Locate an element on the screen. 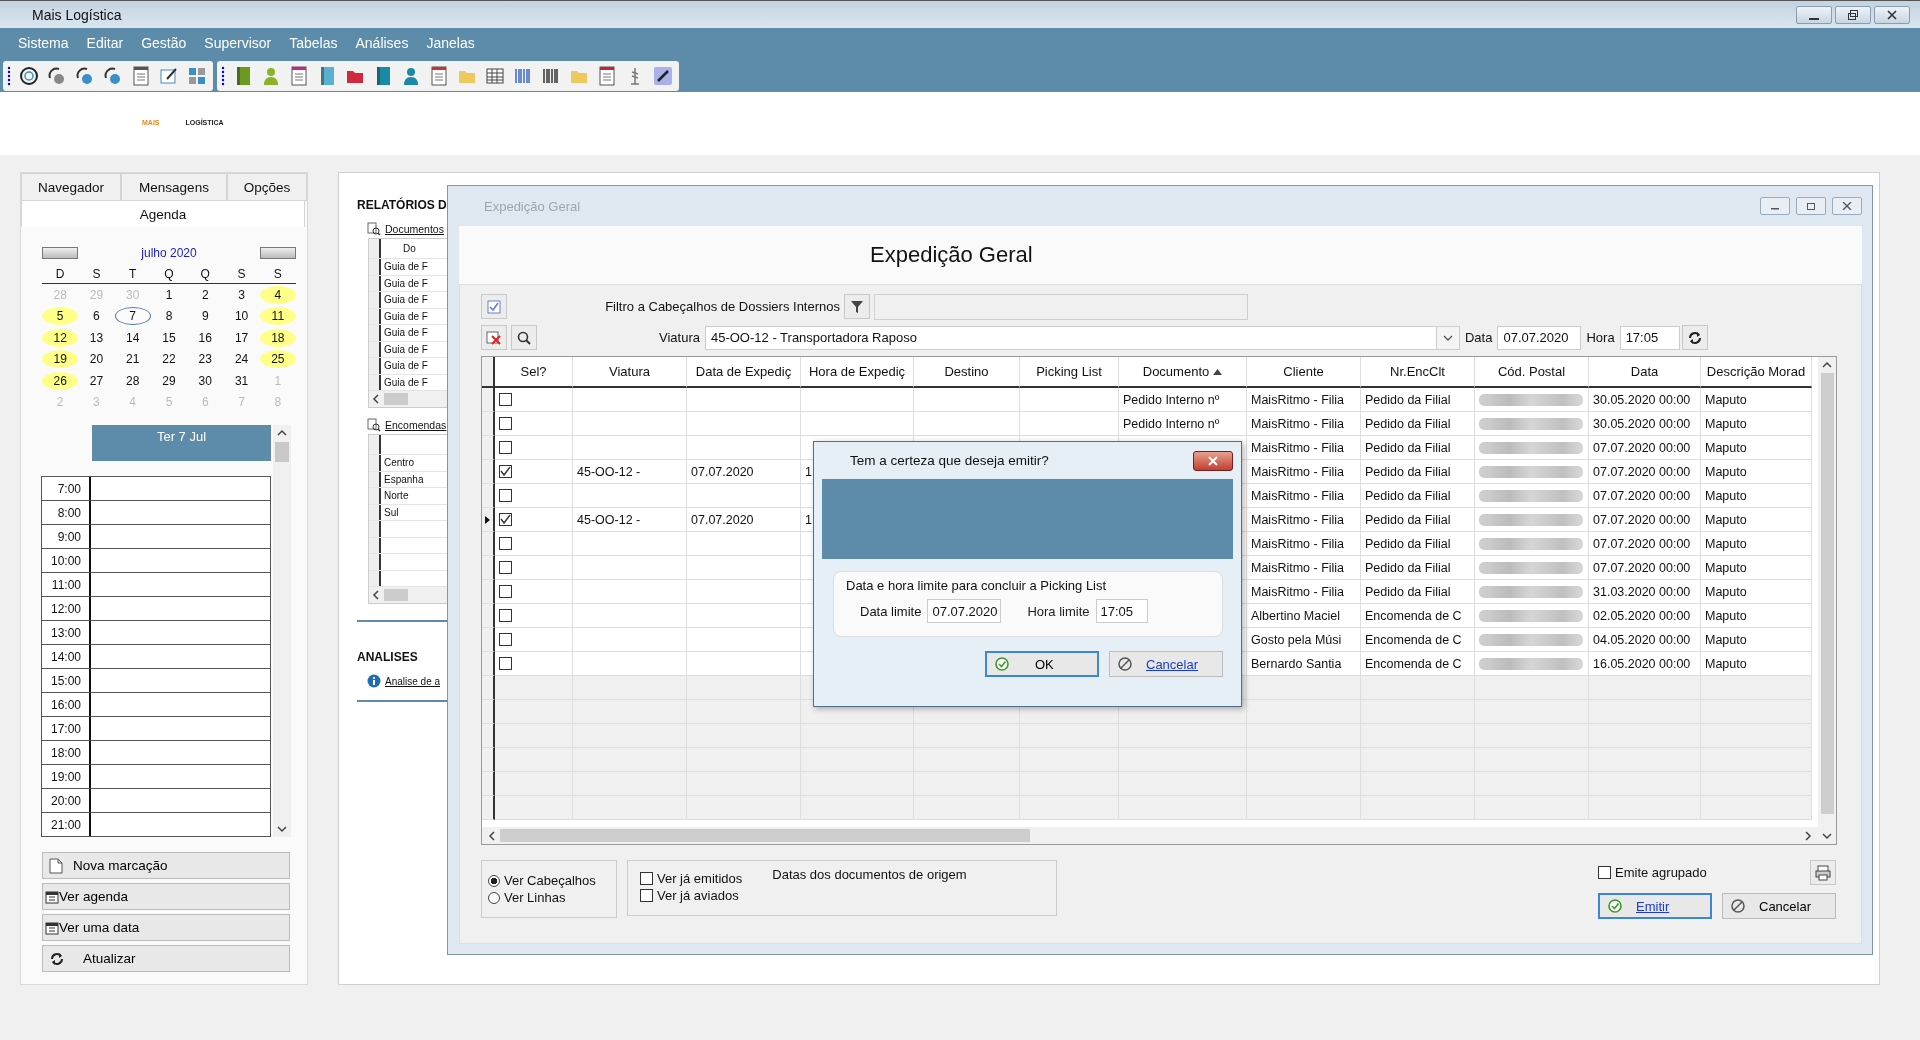 The height and width of the screenshot is (1040, 1920). menu-item: Janelas is located at coordinates (450, 43).